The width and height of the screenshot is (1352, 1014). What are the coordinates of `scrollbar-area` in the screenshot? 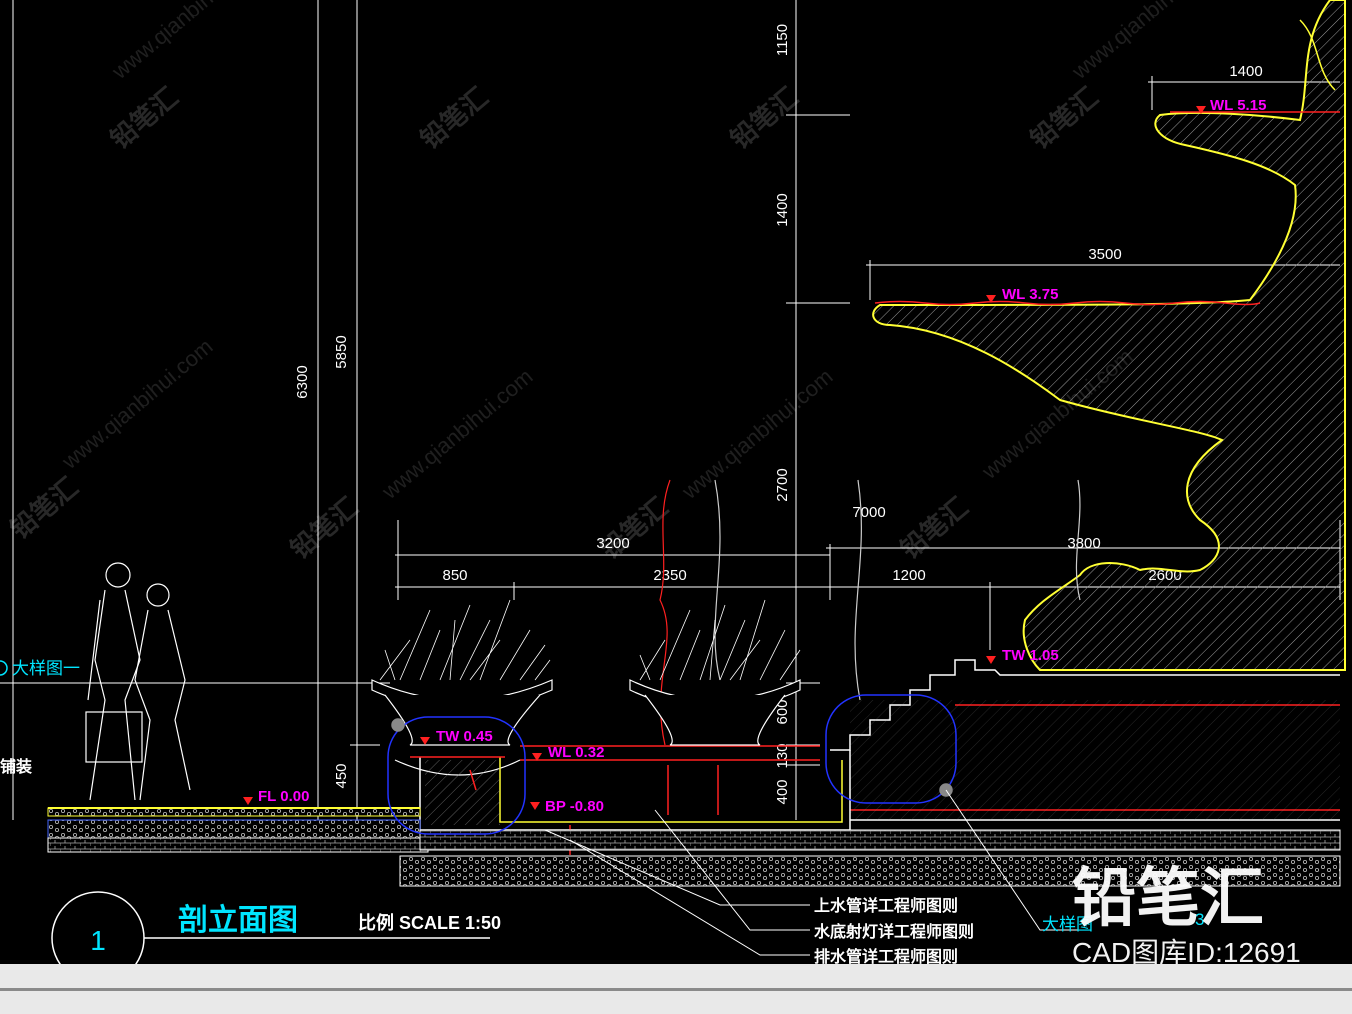 It's located at (676, 989).